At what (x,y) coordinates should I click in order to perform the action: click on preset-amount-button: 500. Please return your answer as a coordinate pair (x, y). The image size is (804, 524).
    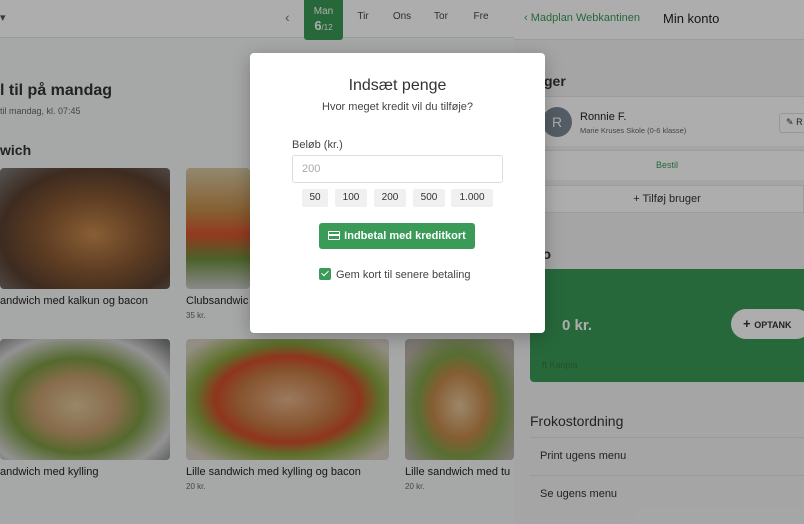
    Looking at the image, I should click on (429, 198).